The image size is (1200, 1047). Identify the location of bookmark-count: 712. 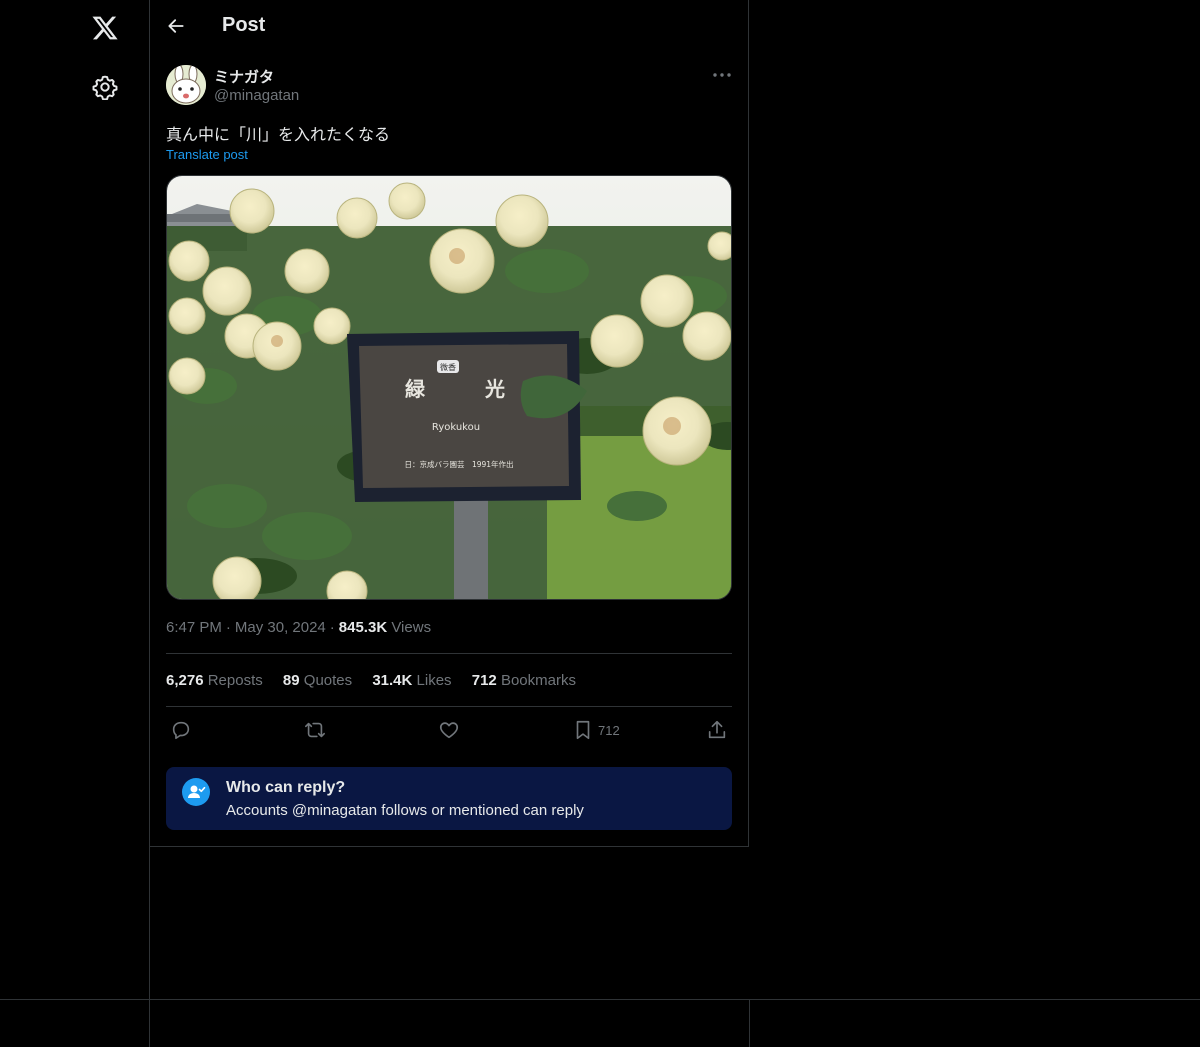
(609, 730).